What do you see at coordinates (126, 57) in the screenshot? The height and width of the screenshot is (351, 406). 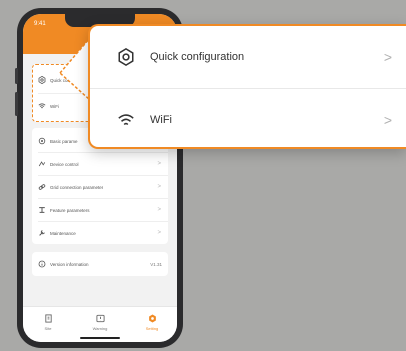 I see `gear-icon` at bounding box center [126, 57].